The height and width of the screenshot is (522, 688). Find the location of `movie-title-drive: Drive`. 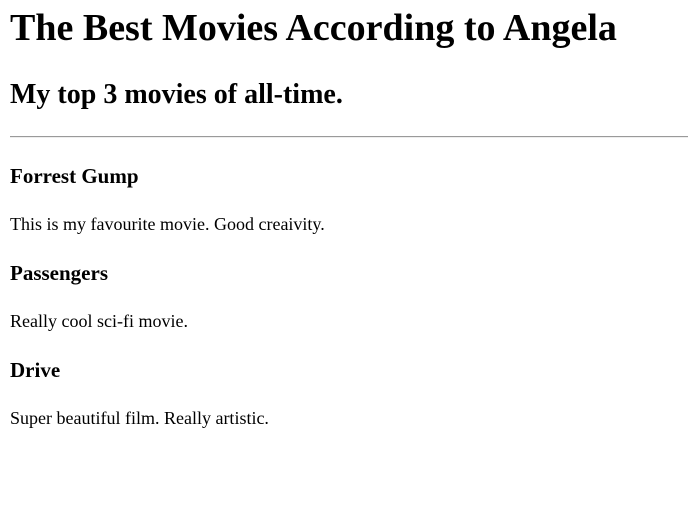

movie-title-drive: Drive is located at coordinates (35, 370).